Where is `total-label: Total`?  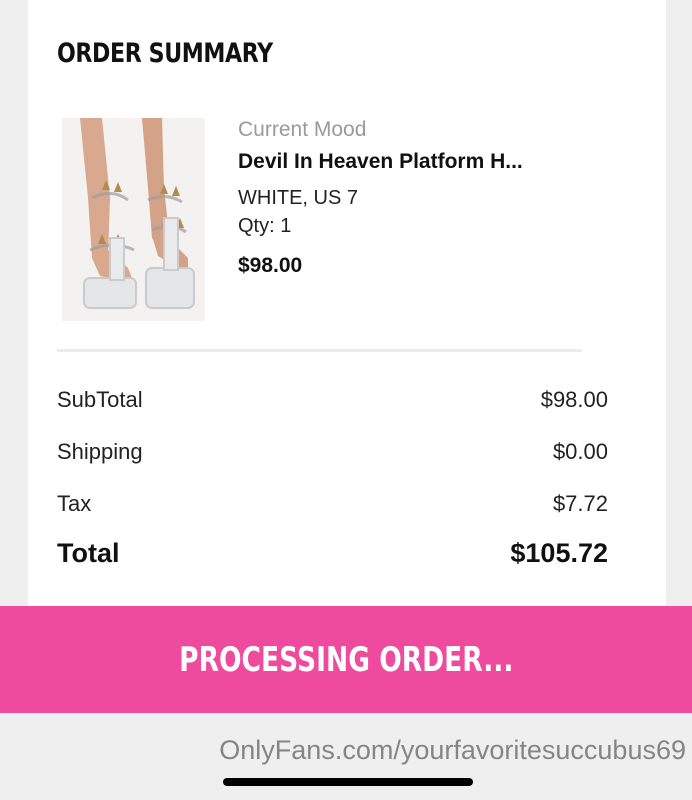
total-label: Total is located at coordinates (88, 553).